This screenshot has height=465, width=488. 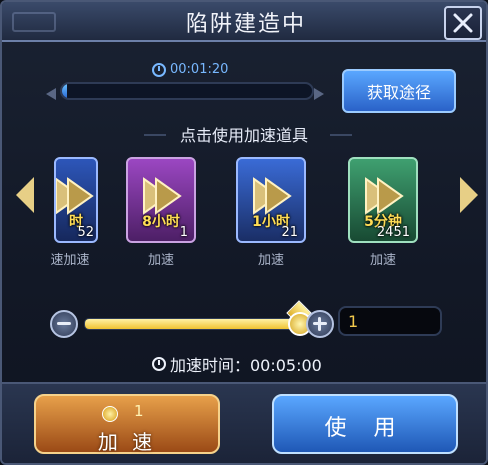 What do you see at coordinates (399, 91) in the screenshot?
I see `acquire-button: 获取途径` at bounding box center [399, 91].